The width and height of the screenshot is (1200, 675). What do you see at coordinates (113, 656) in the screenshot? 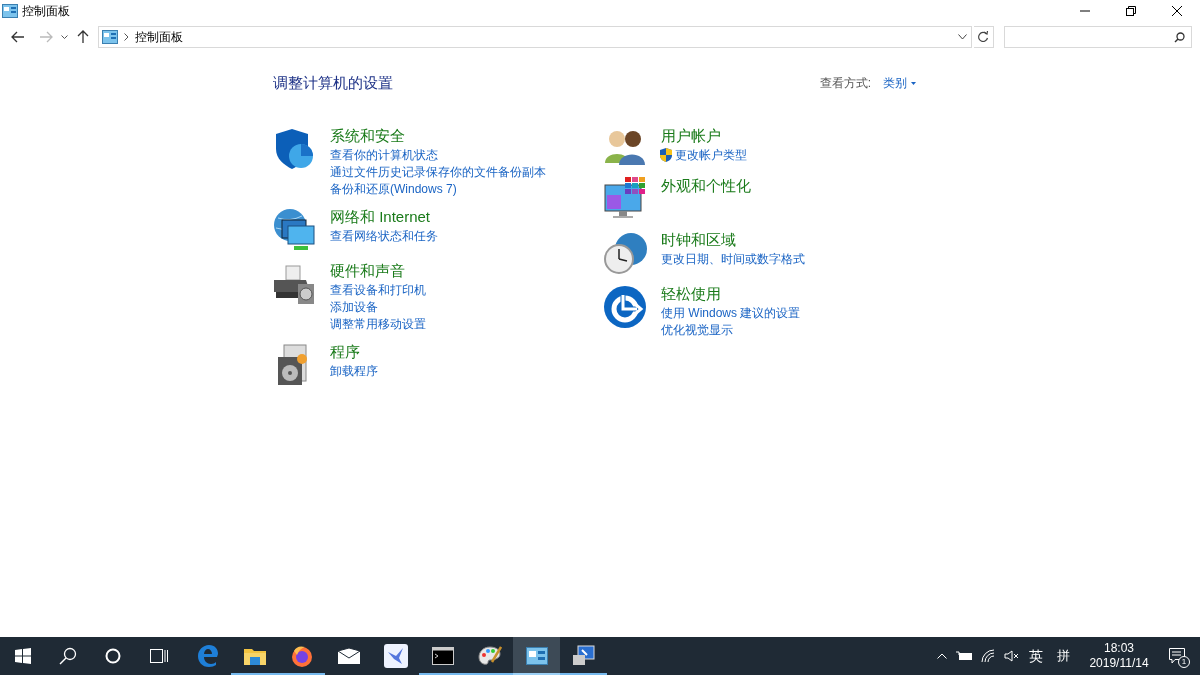
I see `circle-icon` at bounding box center [113, 656].